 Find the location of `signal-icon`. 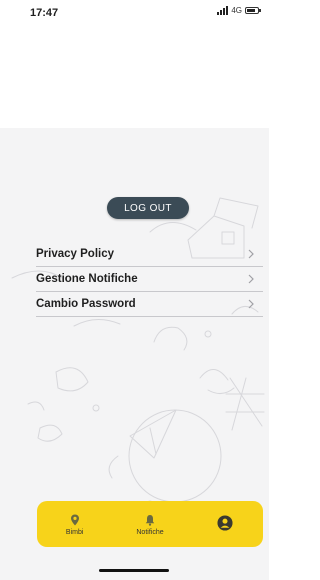

signal-icon is located at coordinates (223, 10).